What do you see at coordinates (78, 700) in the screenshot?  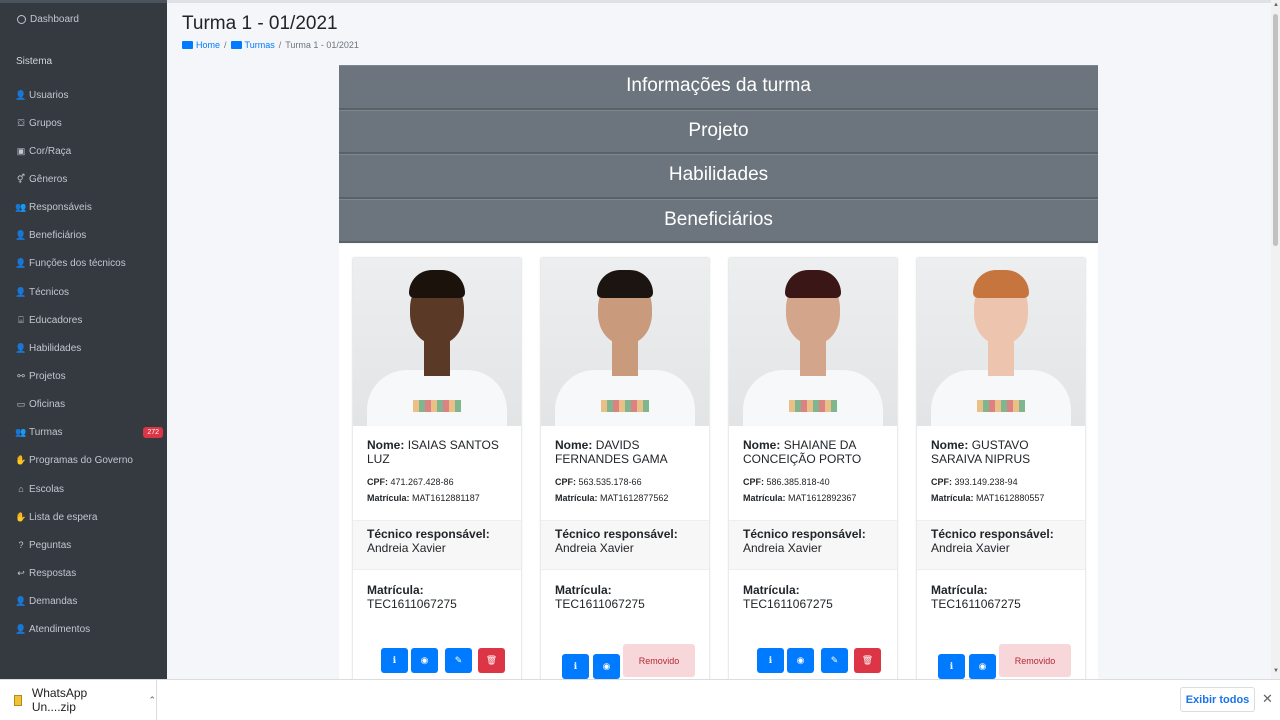 I see `download-item: WhatsApp Un....zip ⌃` at bounding box center [78, 700].